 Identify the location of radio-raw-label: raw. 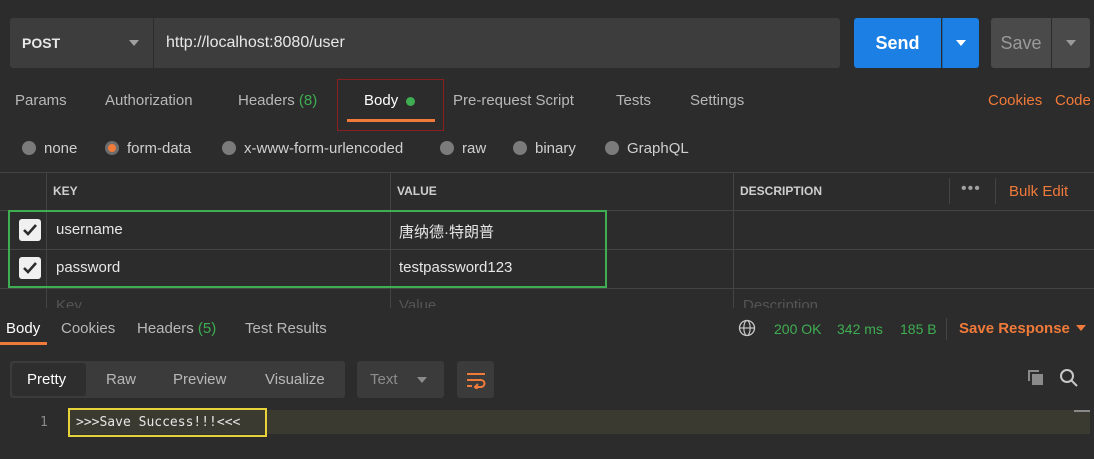
(474, 148).